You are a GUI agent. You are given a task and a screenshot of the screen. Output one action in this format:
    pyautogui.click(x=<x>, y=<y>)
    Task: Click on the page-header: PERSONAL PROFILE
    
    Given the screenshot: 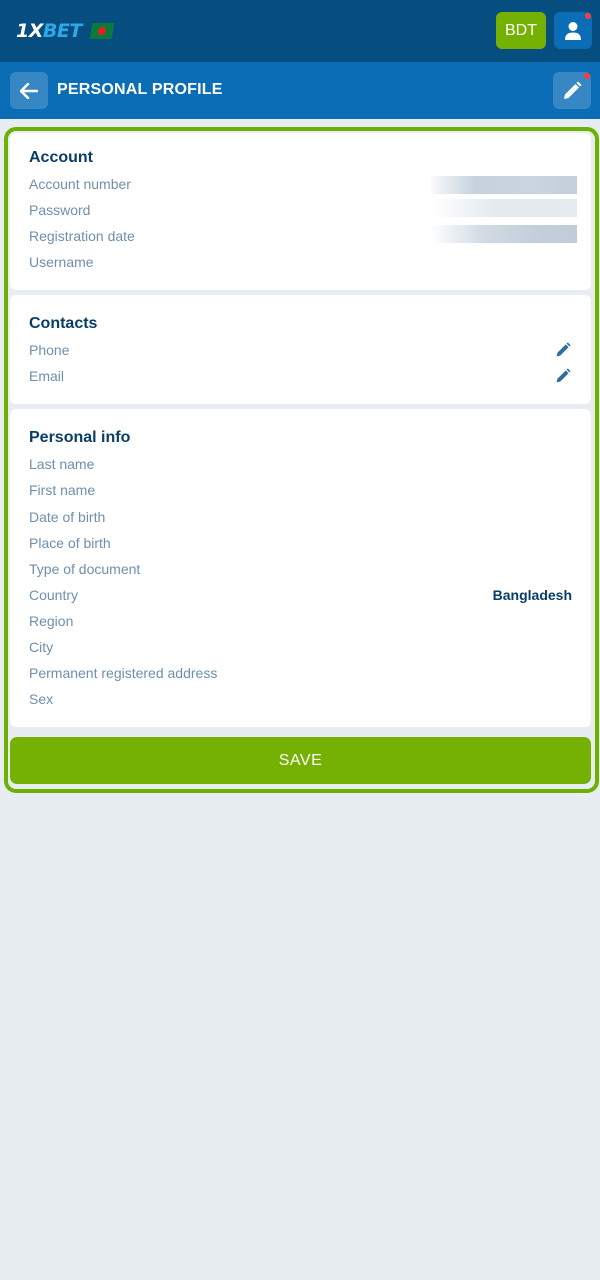 What is the action you would take?
    pyautogui.click(x=300, y=90)
    